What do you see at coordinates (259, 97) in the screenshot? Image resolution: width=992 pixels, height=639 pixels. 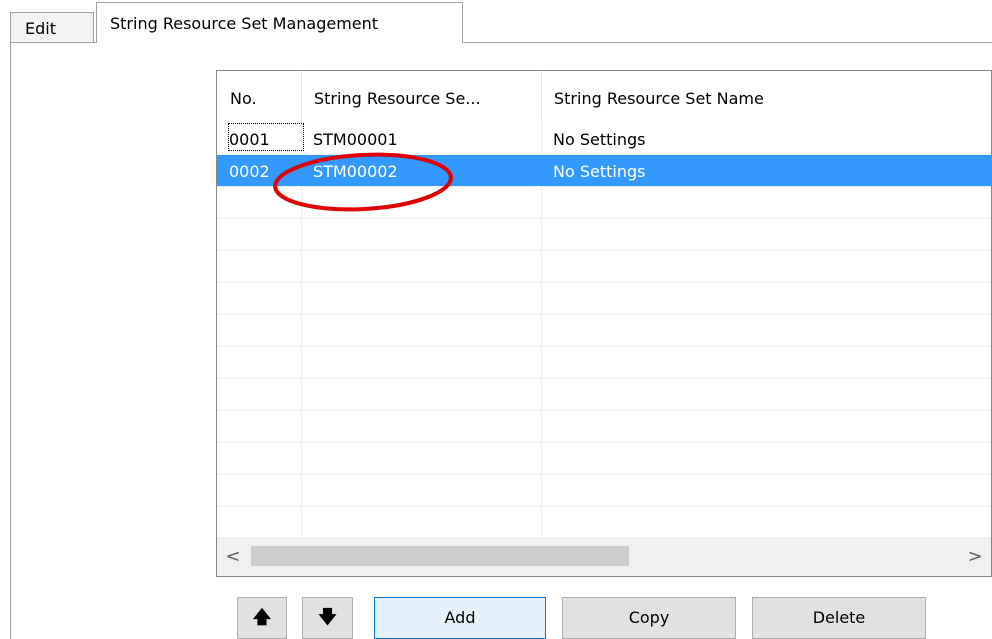 I see `column-header-no: No.` at bounding box center [259, 97].